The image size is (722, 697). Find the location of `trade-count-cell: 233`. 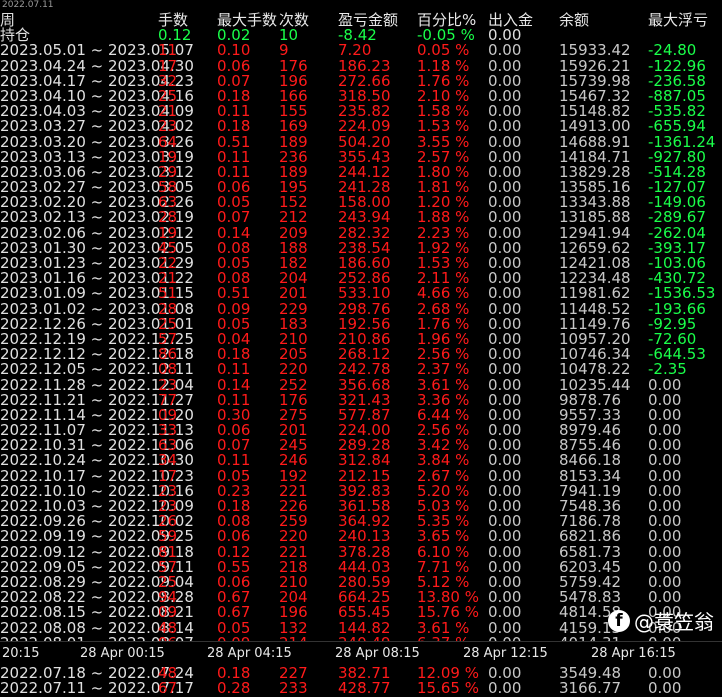

trade-count-cell: 233 is located at coordinates (293, 688).